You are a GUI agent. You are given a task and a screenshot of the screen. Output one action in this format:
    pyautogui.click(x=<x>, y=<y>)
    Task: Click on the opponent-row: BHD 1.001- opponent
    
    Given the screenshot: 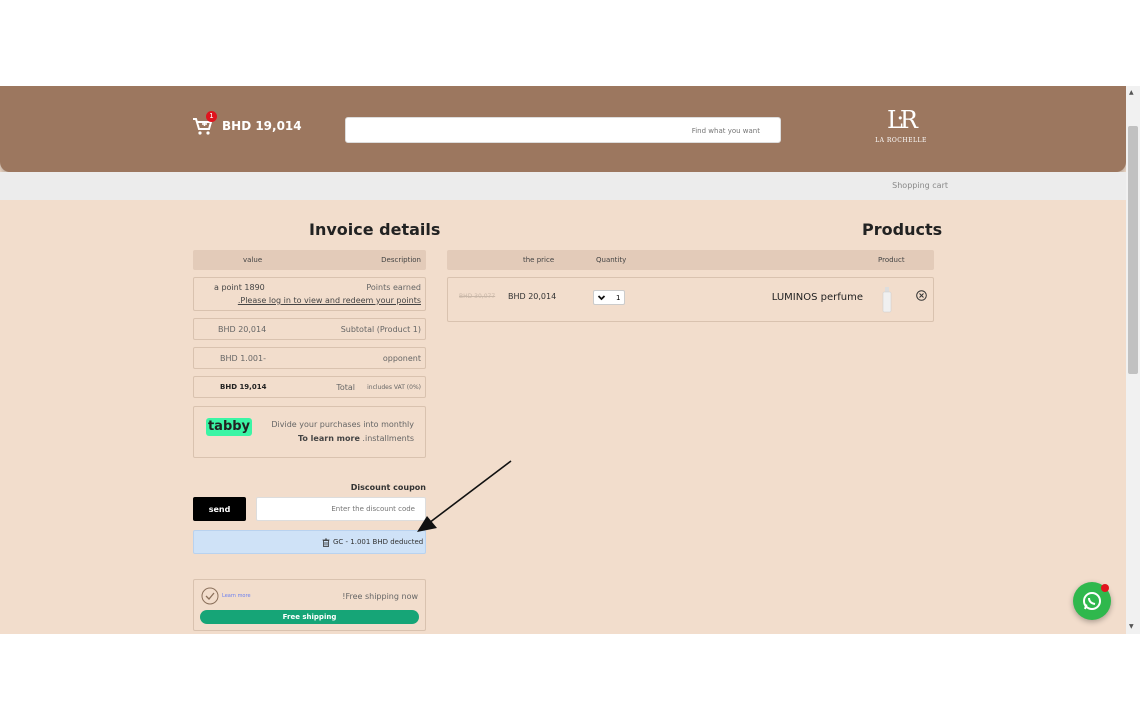 What is the action you would take?
    pyautogui.click(x=309, y=358)
    